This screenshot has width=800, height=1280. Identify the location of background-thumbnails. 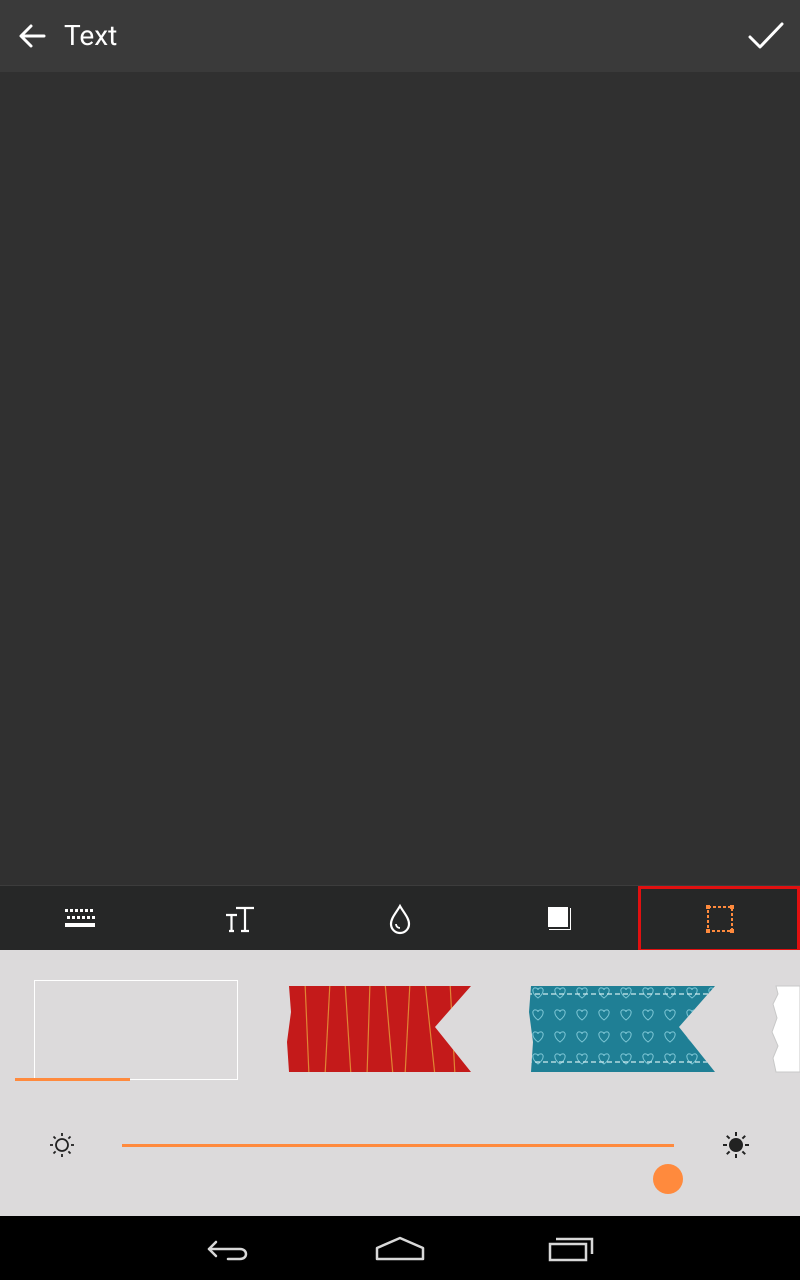
(400, 1020).